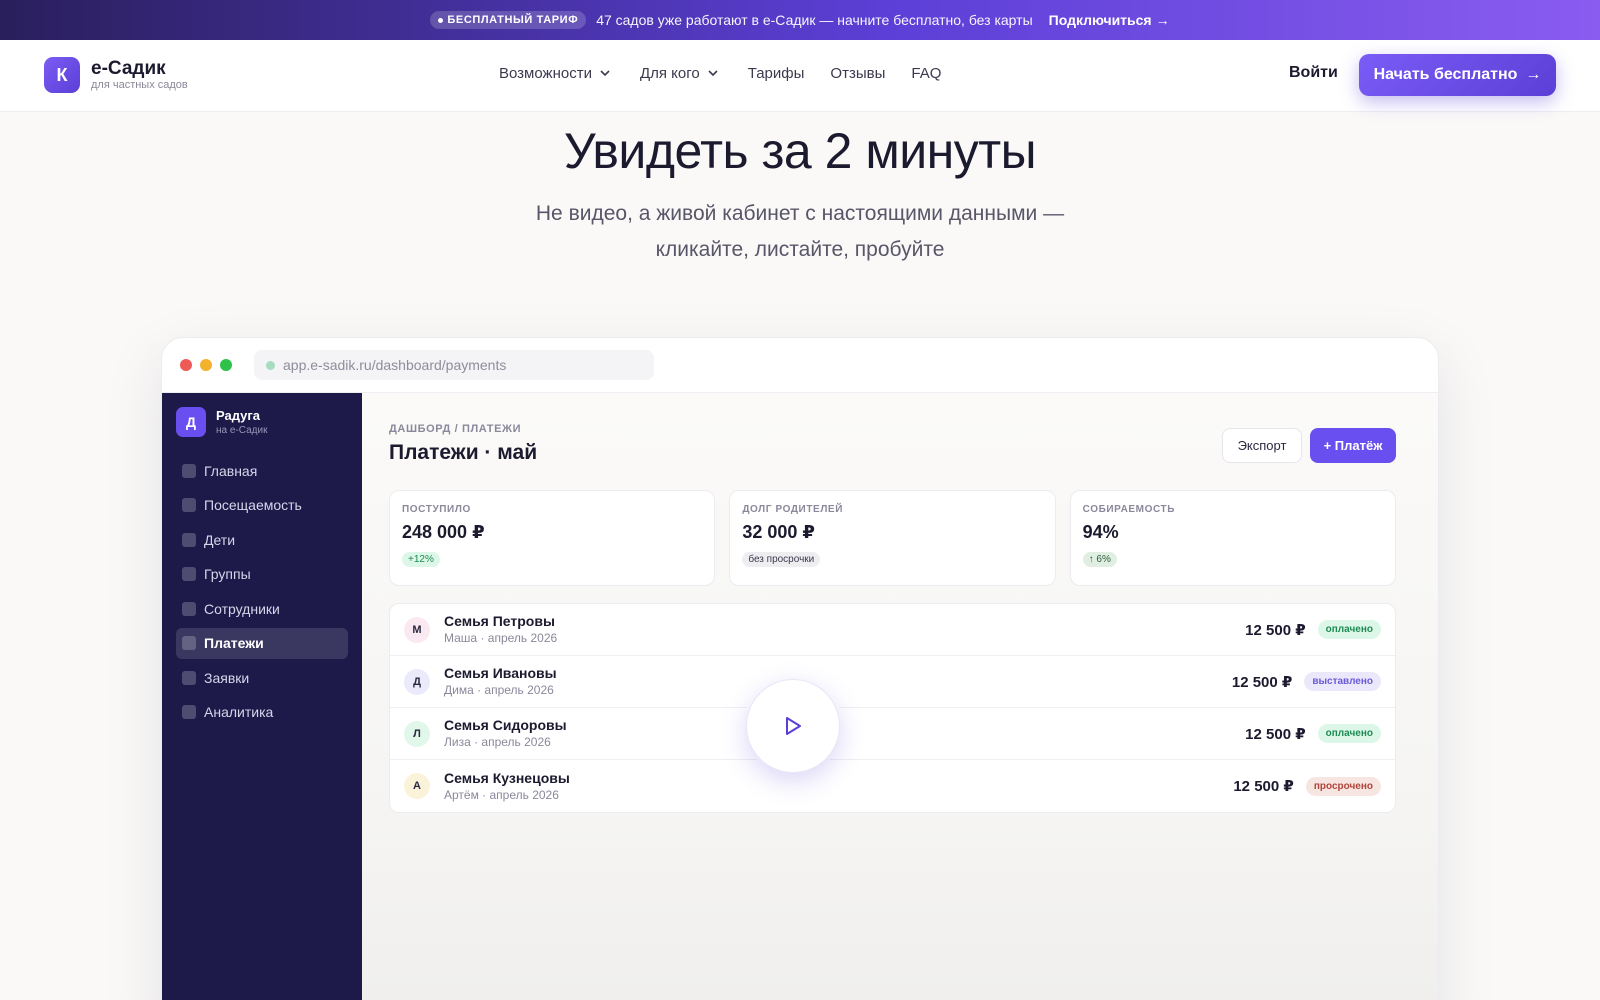 Image resolution: width=1600 pixels, height=1000 pixels. I want to click on nav-features-label: Возможности, so click(545, 73).